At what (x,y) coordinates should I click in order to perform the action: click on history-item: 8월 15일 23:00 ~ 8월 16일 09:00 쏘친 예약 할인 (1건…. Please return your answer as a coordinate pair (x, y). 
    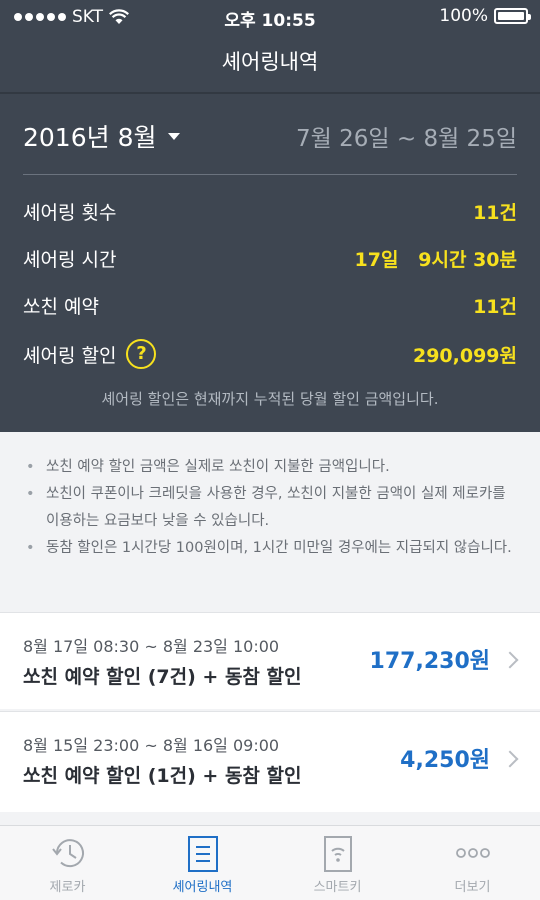
    Looking at the image, I should click on (270, 761).